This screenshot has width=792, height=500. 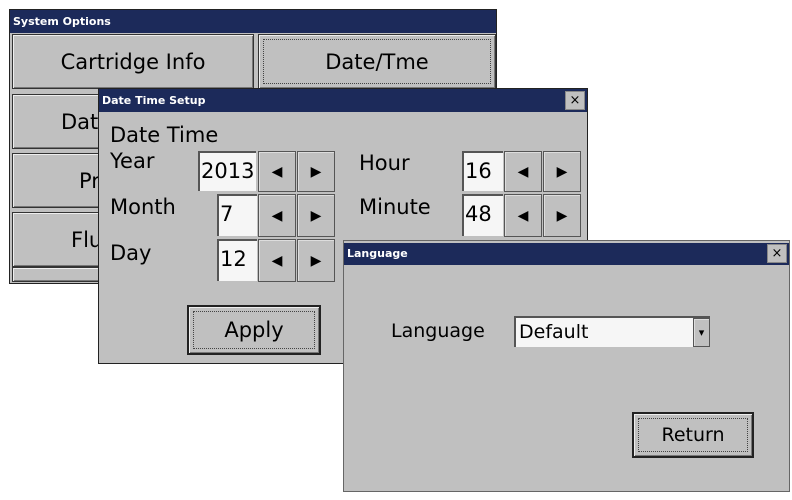 I want to click on date-time-button: Date/Tme, so click(x=377, y=61).